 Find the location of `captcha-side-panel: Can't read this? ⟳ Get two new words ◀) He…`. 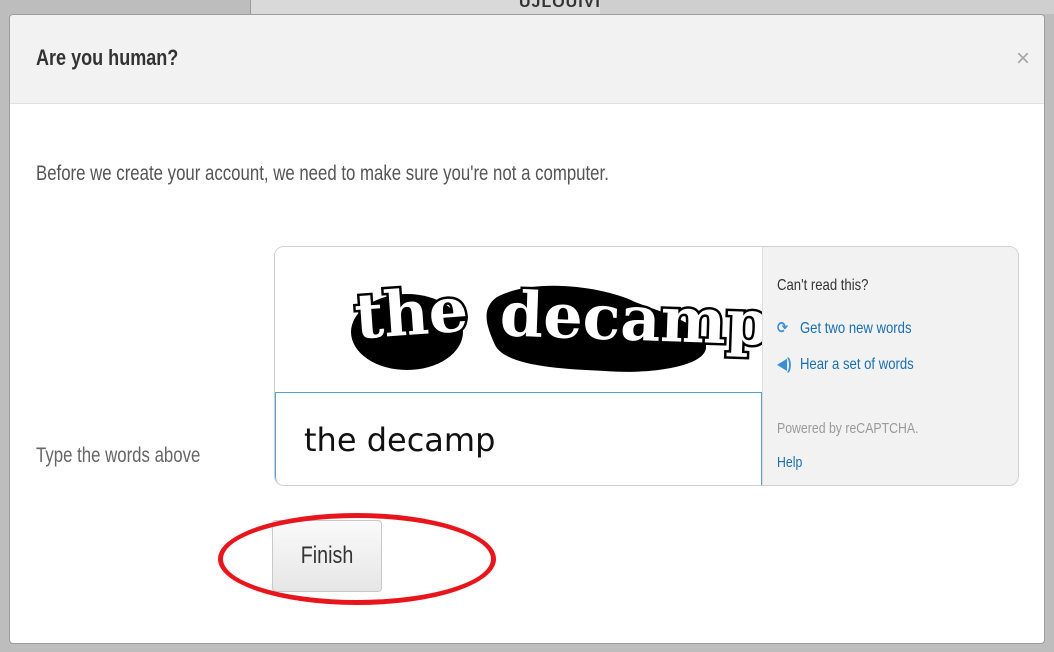

captcha-side-panel: Can't read this? ⟳ Get two new words ◀) He… is located at coordinates (890, 366).